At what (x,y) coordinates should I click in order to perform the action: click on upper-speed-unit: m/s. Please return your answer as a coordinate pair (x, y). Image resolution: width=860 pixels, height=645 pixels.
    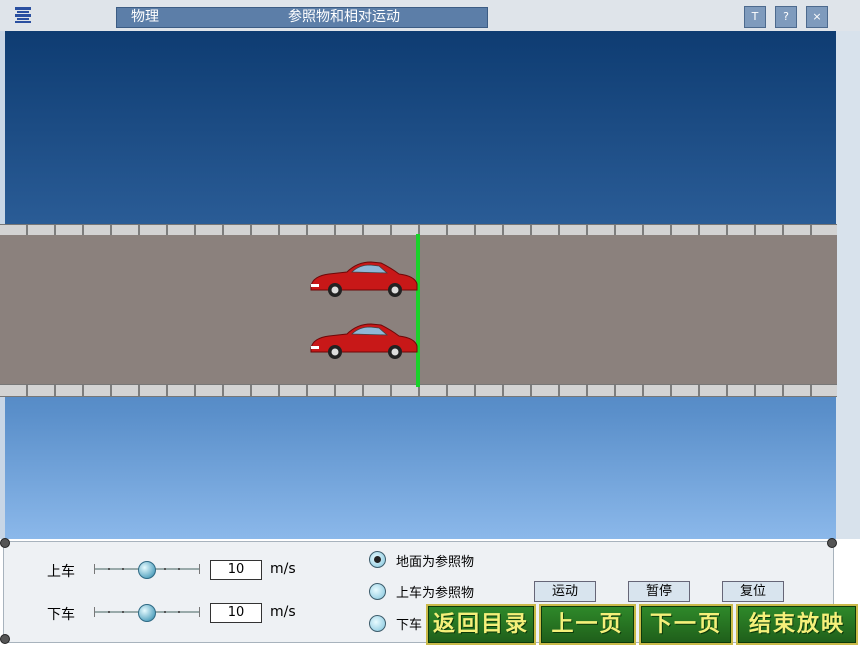
    Looking at the image, I should click on (283, 569).